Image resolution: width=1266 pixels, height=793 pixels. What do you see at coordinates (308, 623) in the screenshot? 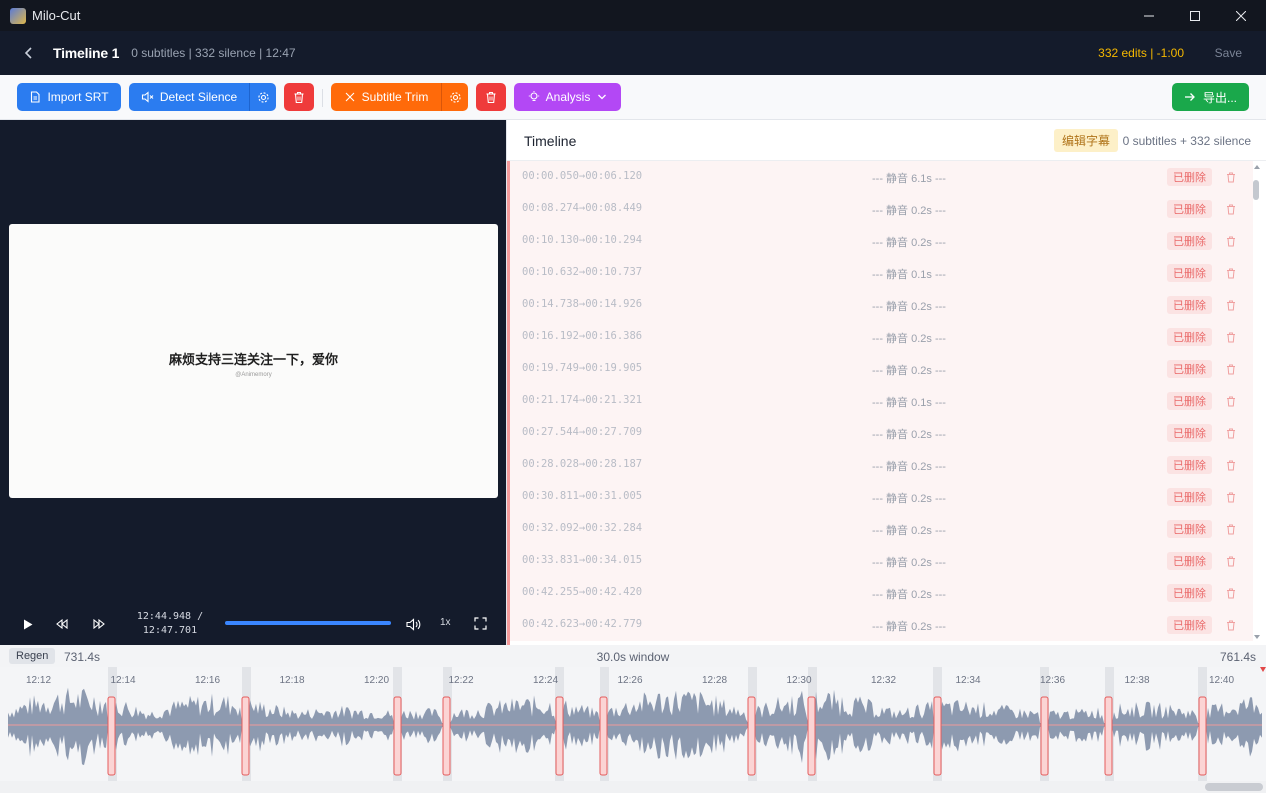
I see `progress-bar` at bounding box center [308, 623].